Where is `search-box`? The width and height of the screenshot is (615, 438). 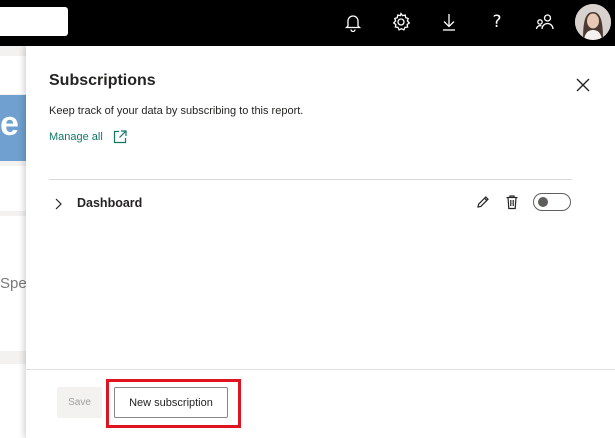 search-box is located at coordinates (34, 21).